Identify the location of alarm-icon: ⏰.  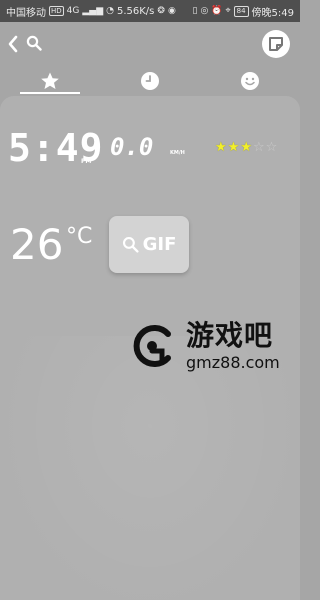
(217, 11).